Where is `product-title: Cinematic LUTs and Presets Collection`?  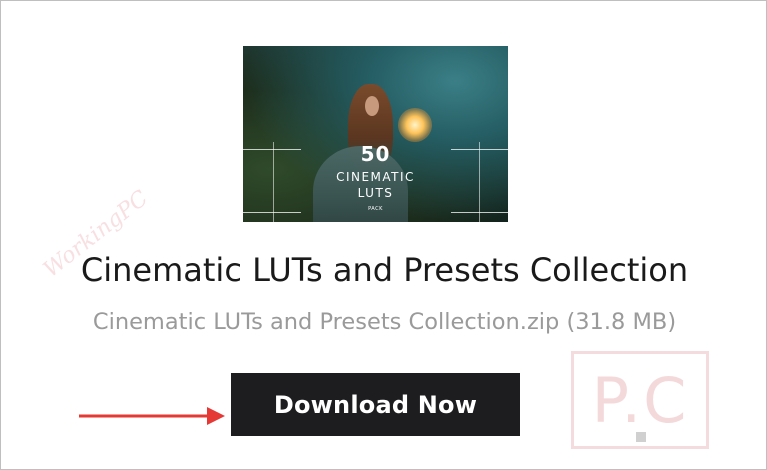
product-title: Cinematic LUTs and Presets Collection is located at coordinates (384, 270).